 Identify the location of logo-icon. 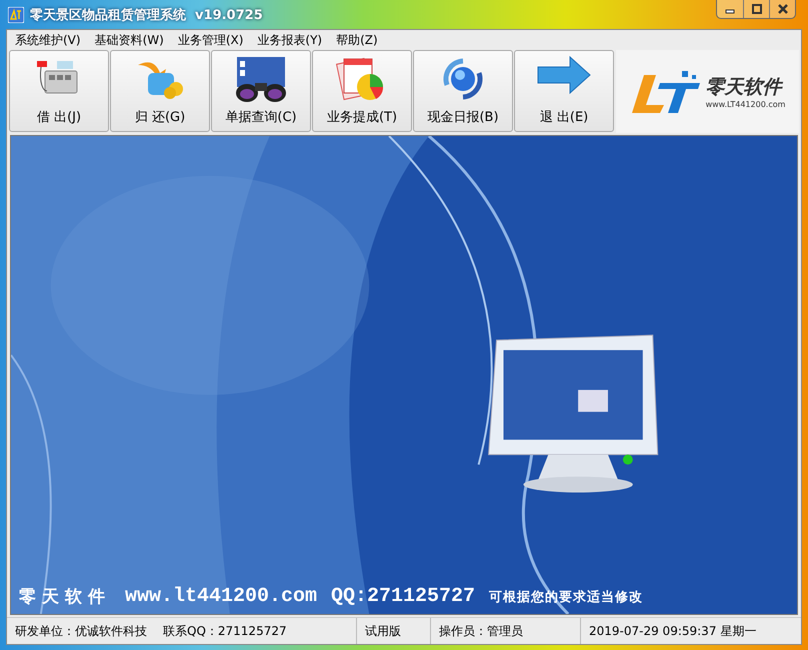
(666, 91).